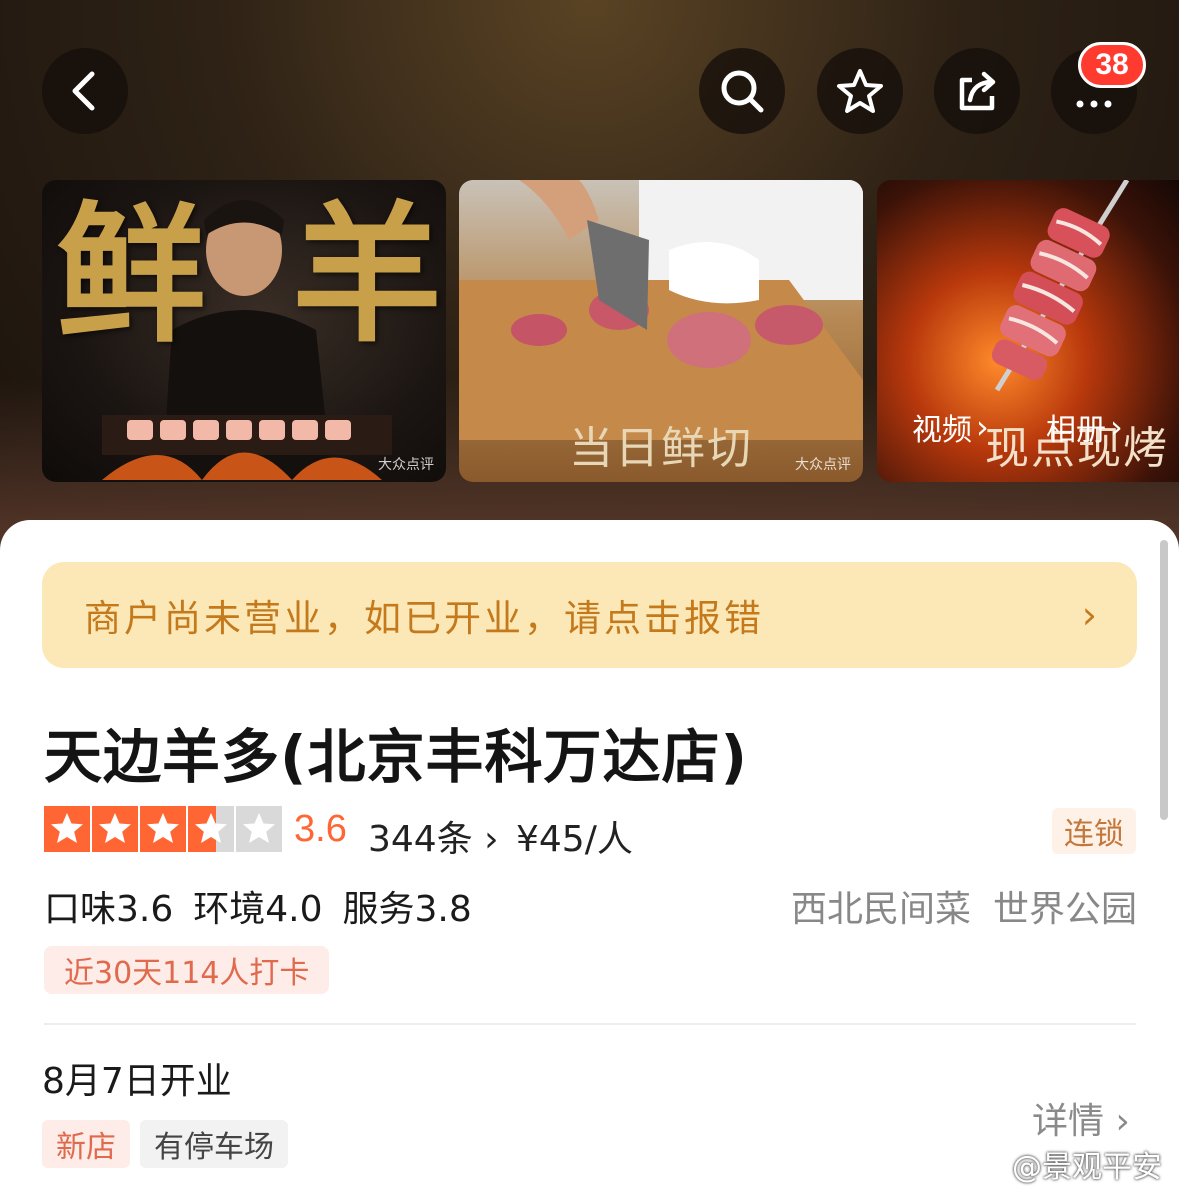 The width and height of the screenshot is (1179, 1191). I want to click on sub-ratings: 口味3.6 环境4.0 服务3.8, so click(258, 906).